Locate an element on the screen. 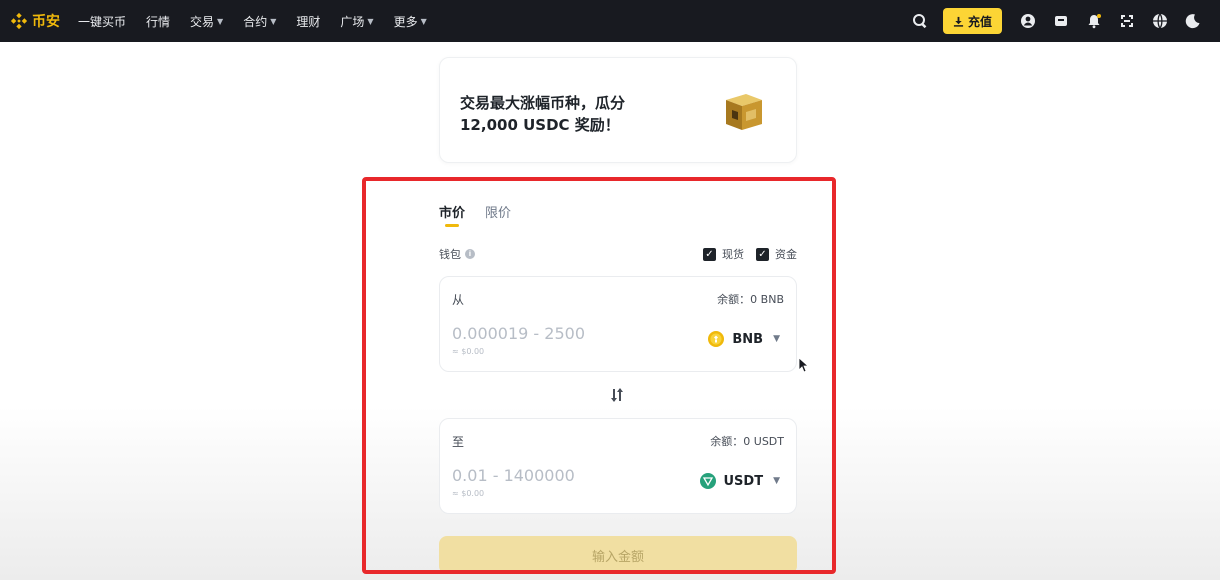 The image size is (1220, 580). nav-label: 广场 is located at coordinates (352, 21).